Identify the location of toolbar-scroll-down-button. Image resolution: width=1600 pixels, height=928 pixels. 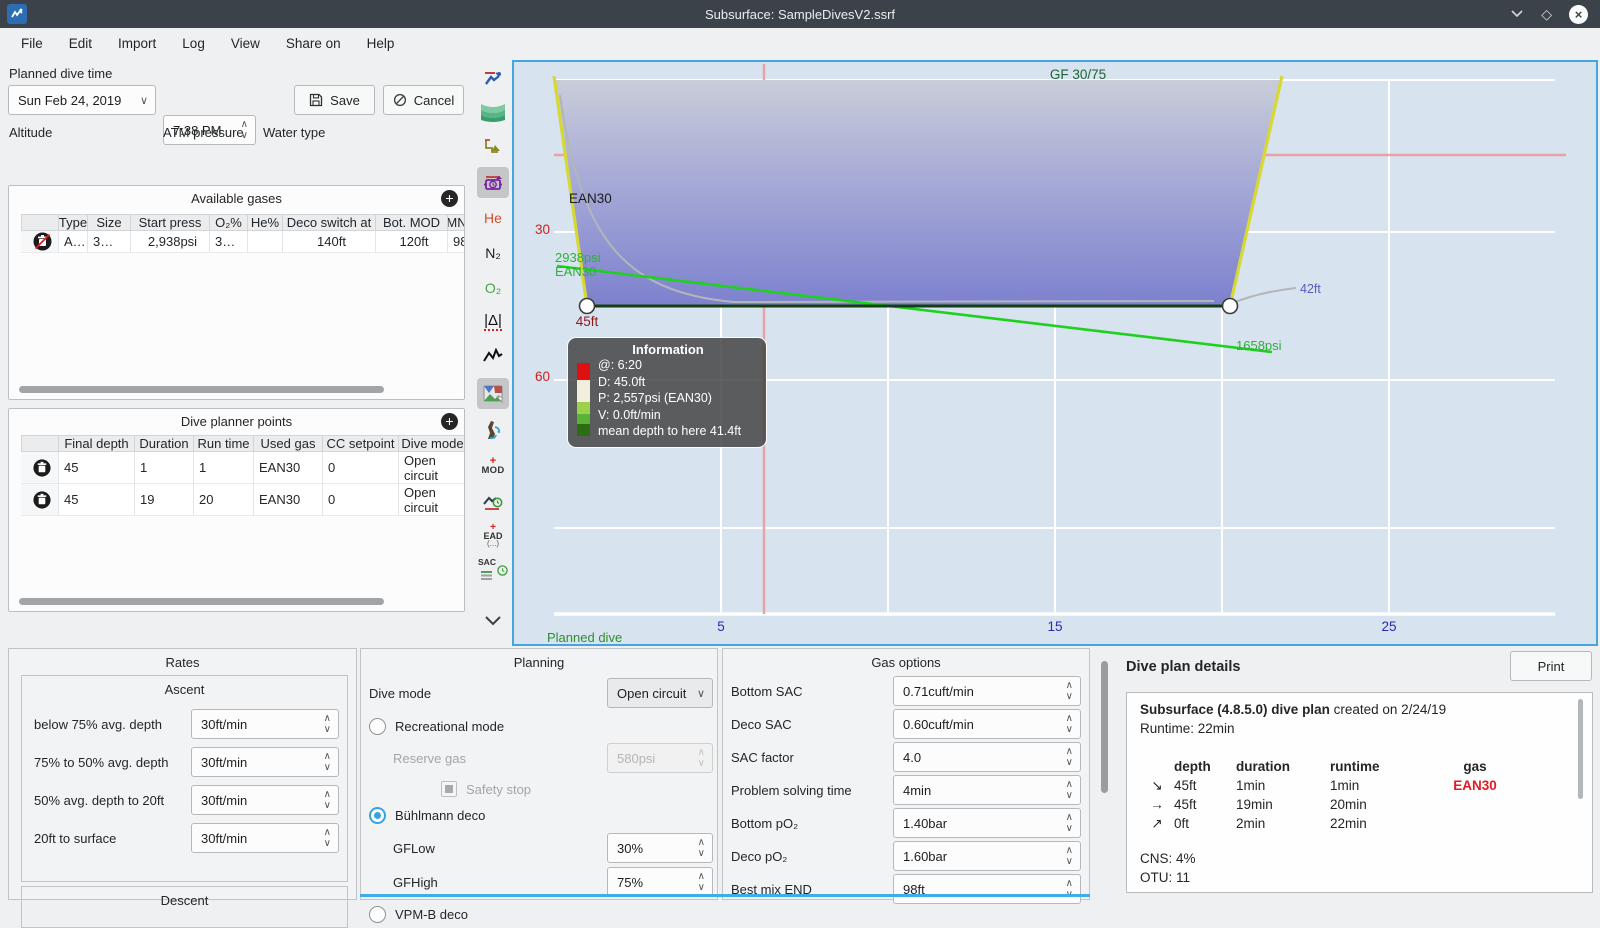
(493, 620).